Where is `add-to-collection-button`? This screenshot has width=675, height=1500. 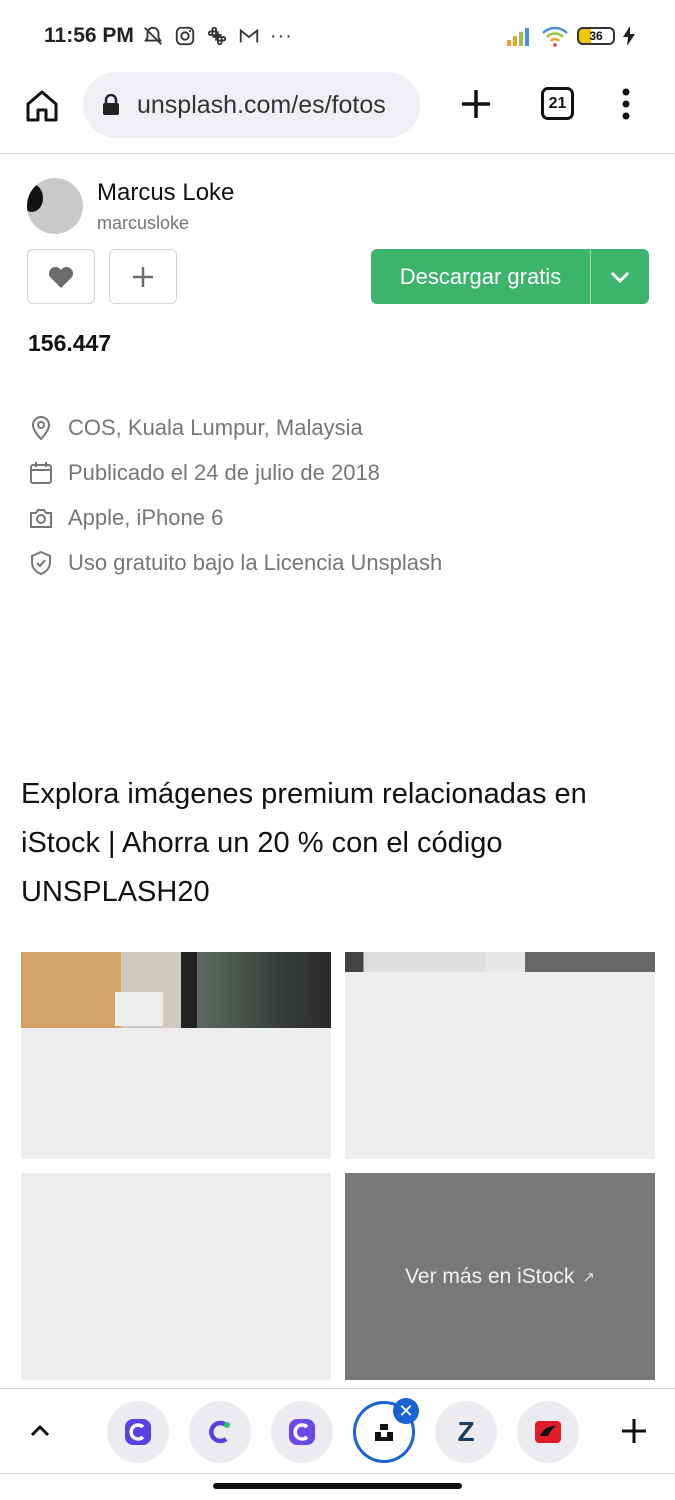 add-to-collection-button is located at coordinates (143, 276).